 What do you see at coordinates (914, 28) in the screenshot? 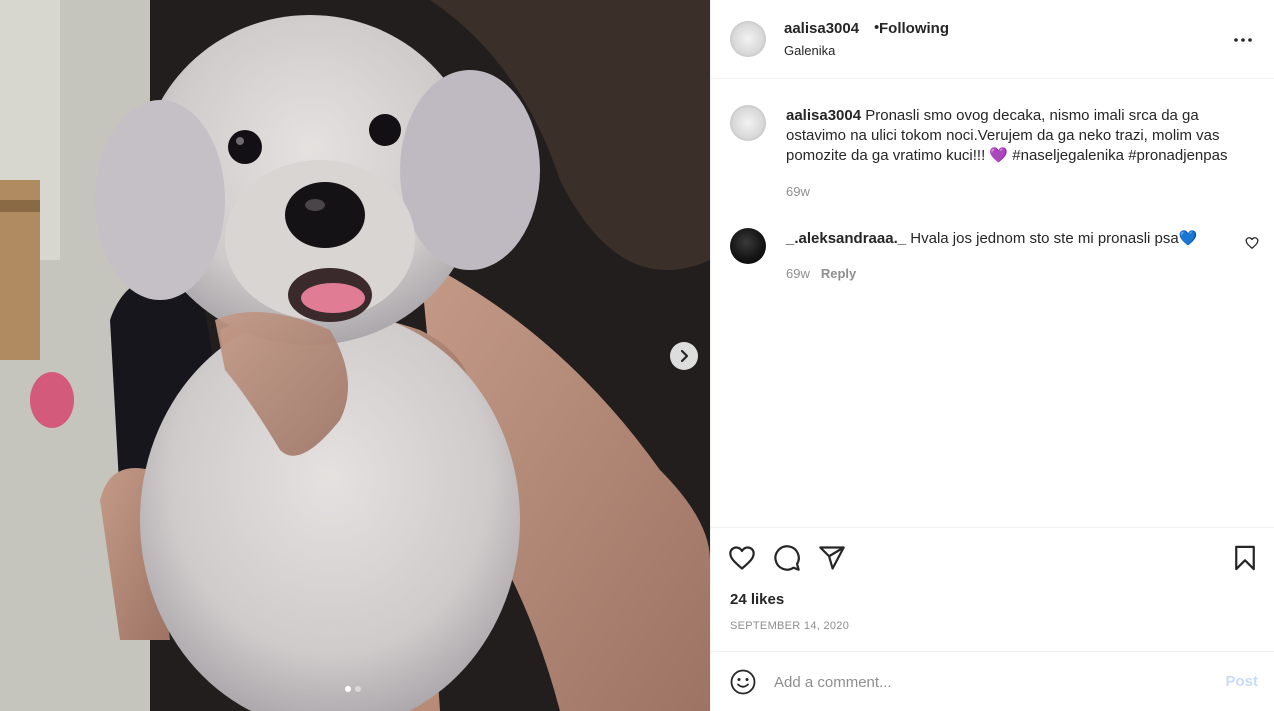
I see `follow-status-button: Following` at bounding box center [914, 28].